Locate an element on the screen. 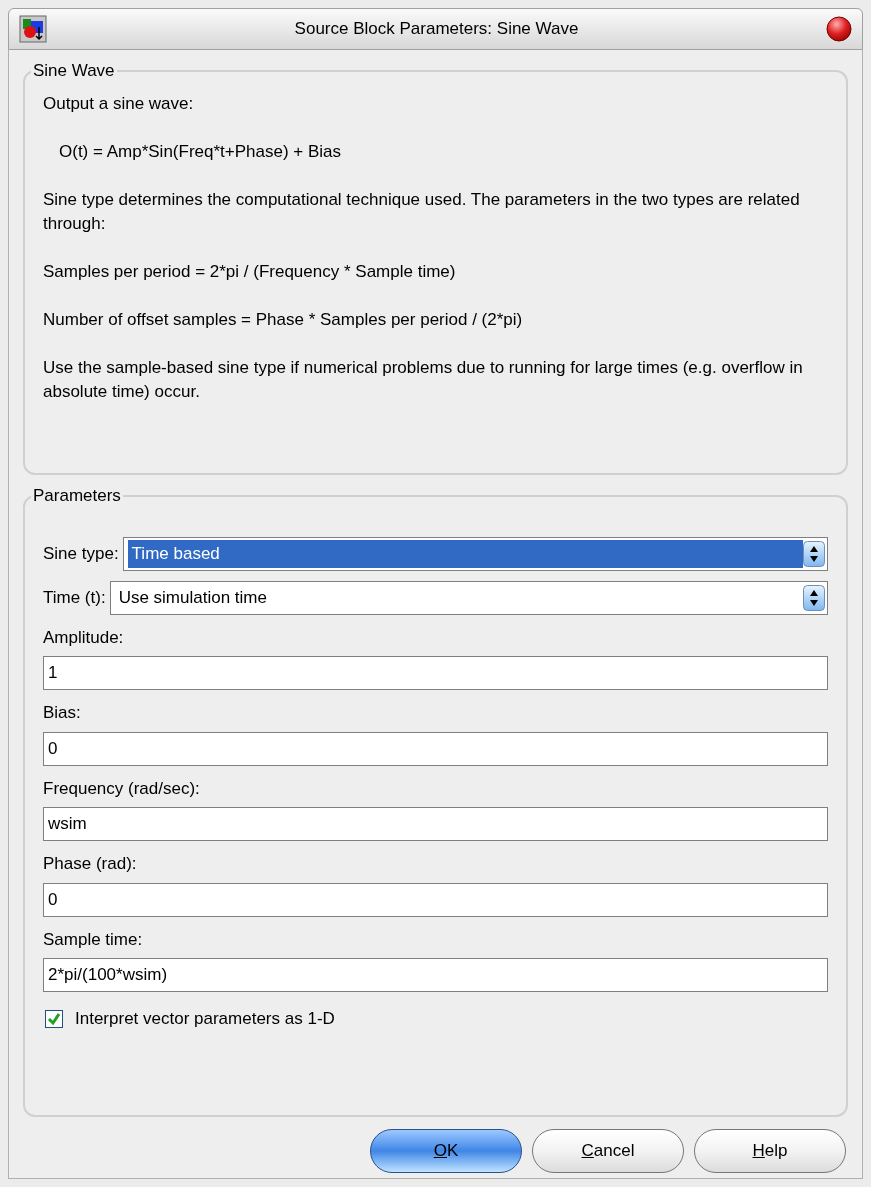 Image resolution: width=871 pixels, height=1187 pixels. dropdown: Use simulation time is located at coordinates (468, 597).